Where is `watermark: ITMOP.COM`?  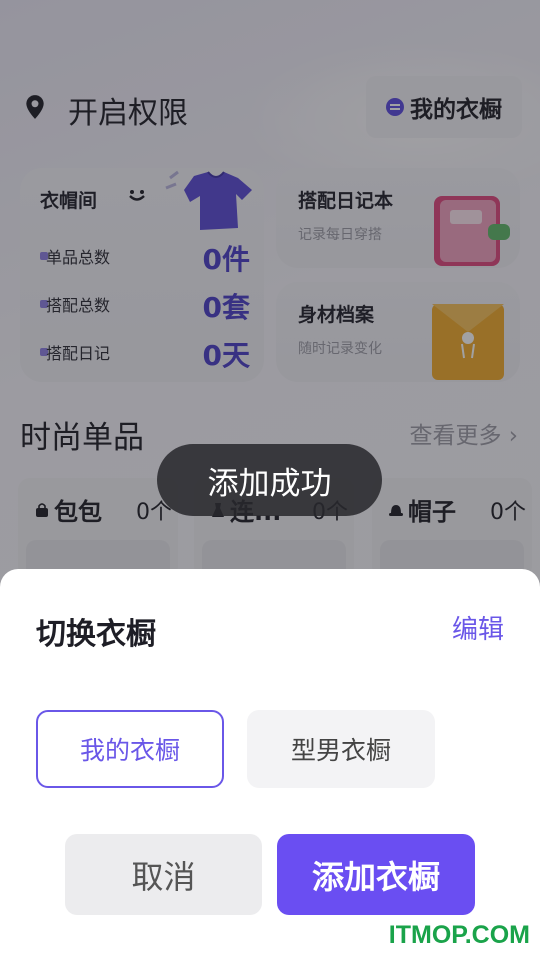 watermark: ITMOP.COM is located at coordinates (459, 935).